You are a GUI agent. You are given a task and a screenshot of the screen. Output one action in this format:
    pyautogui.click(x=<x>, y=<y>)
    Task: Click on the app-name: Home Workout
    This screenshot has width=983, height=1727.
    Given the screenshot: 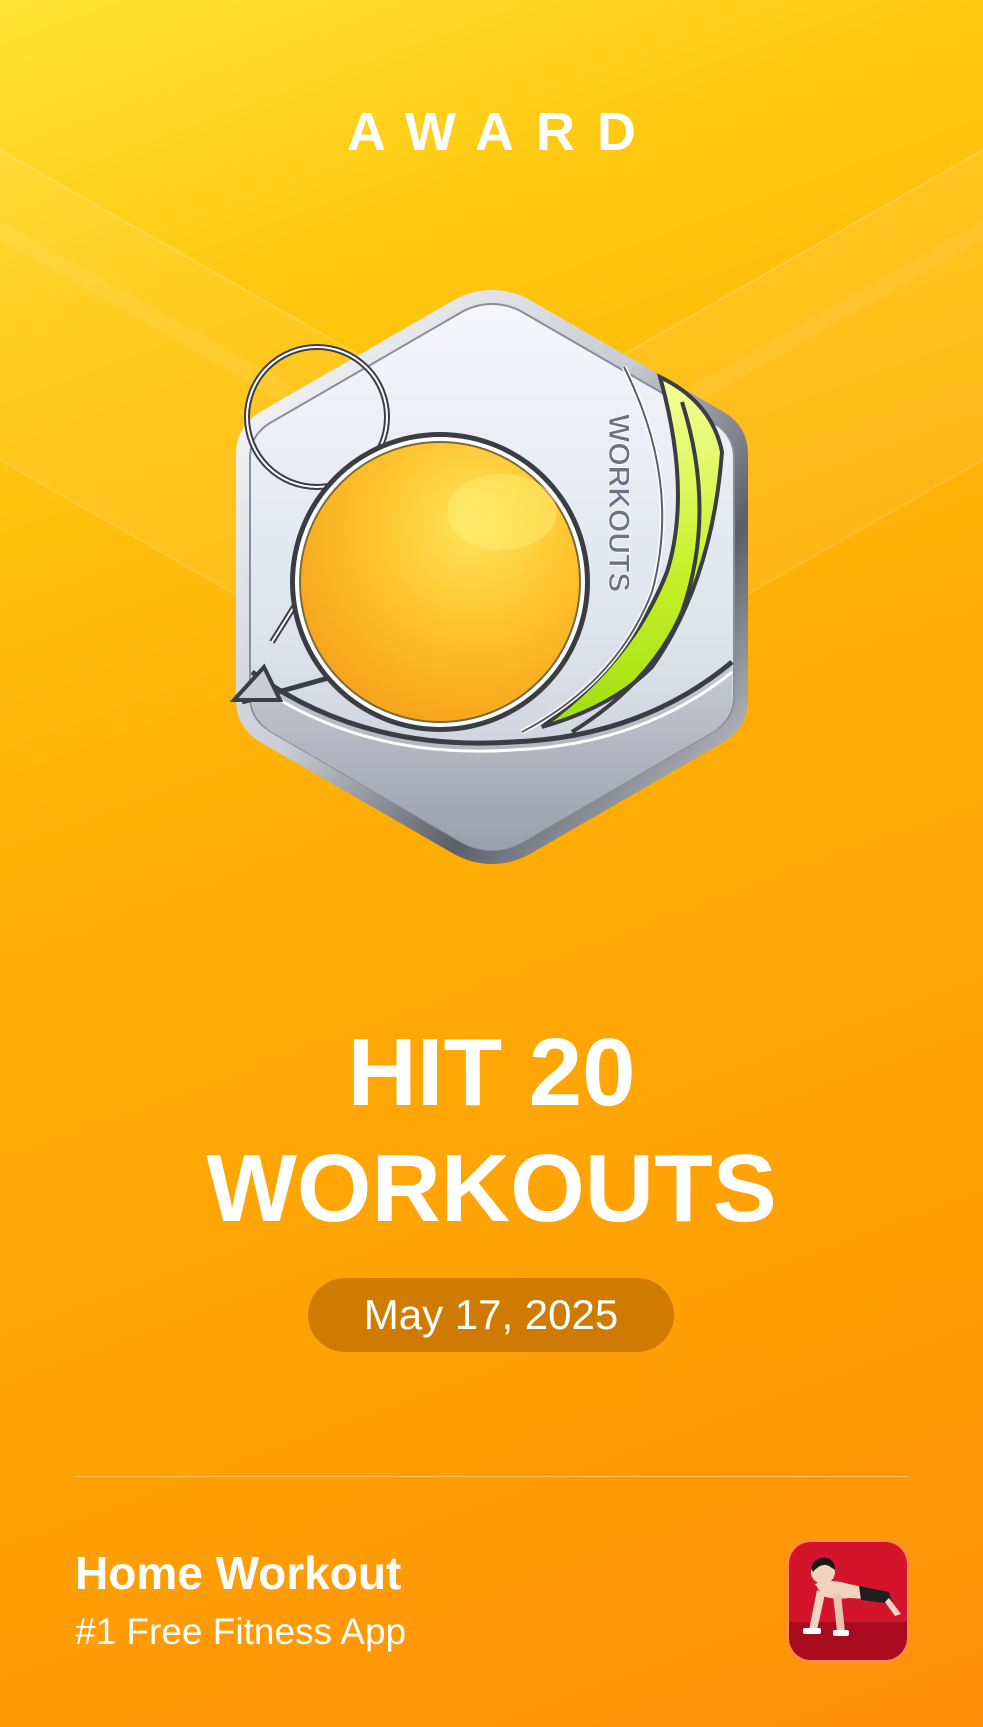 What is the action you would take?
    pyautogui.click(x=238, y=1573)
    